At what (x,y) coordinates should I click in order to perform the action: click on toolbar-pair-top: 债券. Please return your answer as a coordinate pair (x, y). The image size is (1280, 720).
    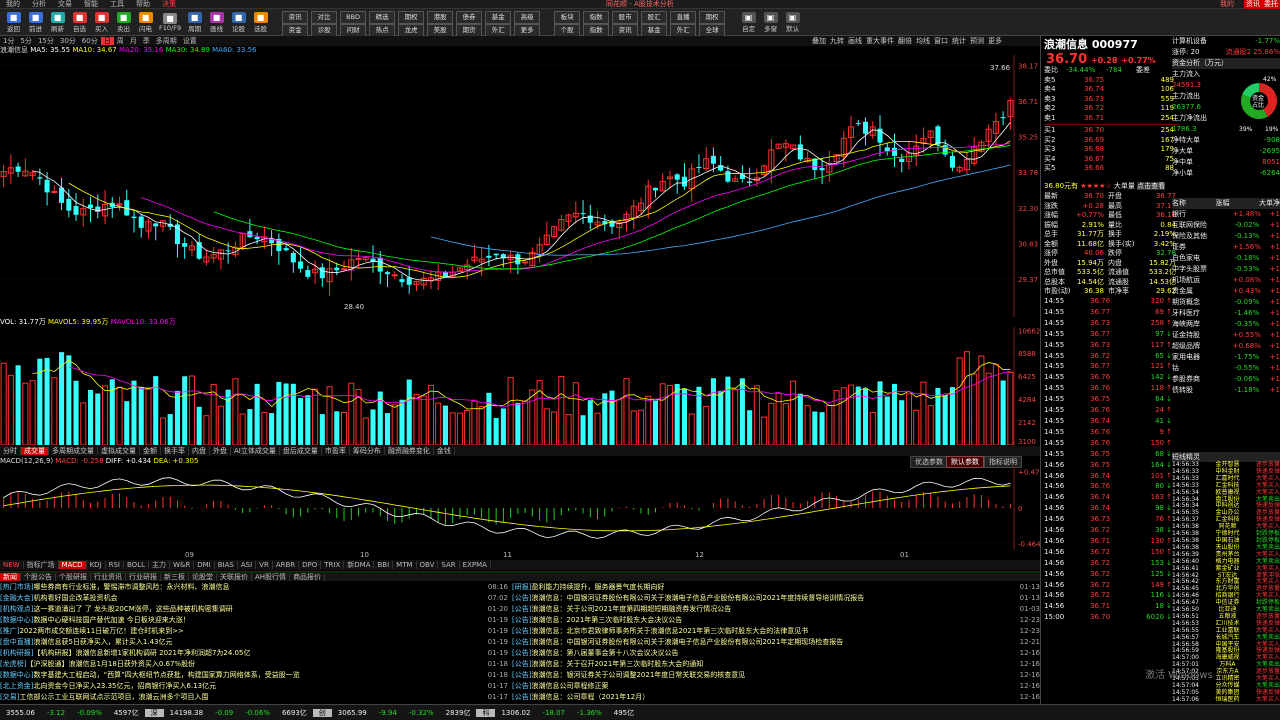
    Looking at the image, I should click on (469, 17).